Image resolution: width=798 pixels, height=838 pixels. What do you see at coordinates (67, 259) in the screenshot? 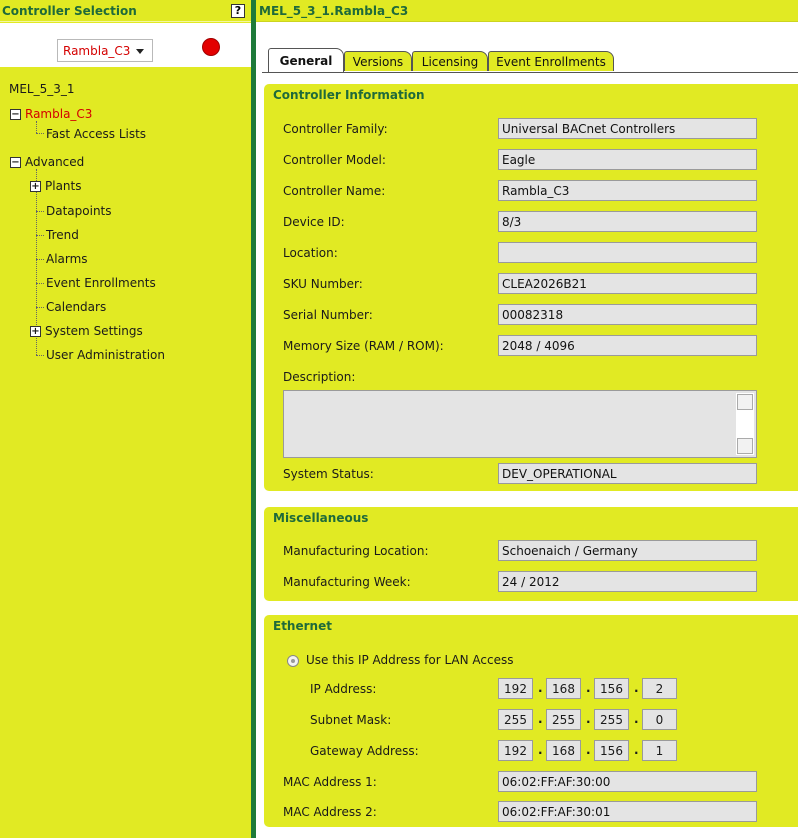
I see `tree-item-alarms: Alarms` at bounding box center [67, 259].